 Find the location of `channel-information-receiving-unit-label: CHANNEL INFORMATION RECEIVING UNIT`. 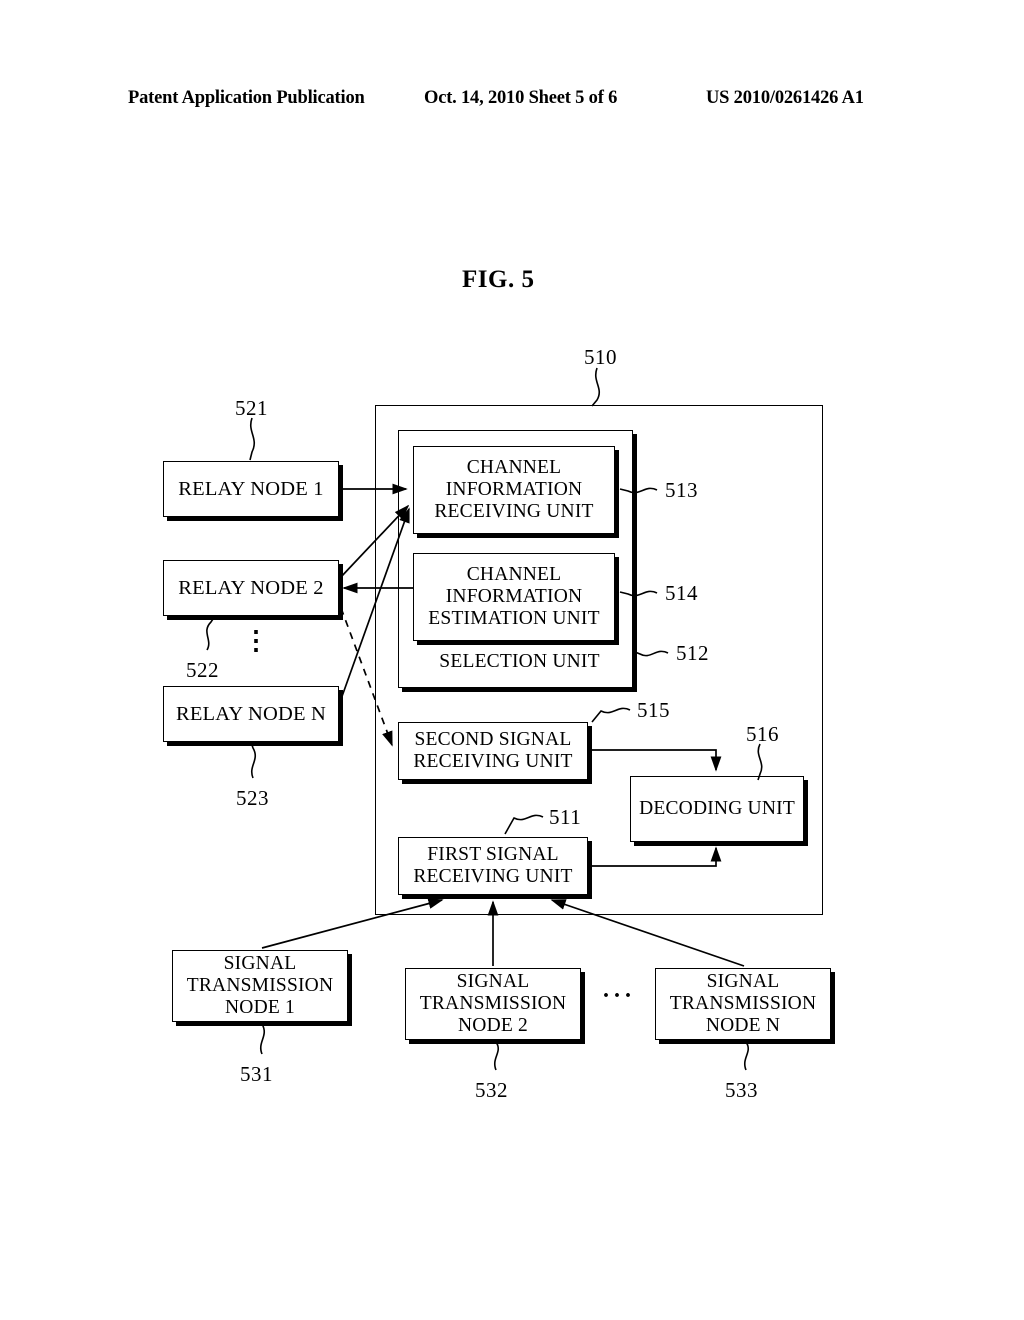

channel-information-receiving-unit-label: CHANNEL INFORMATION RECEIVING UNIT is located at coordinates (514, 489).